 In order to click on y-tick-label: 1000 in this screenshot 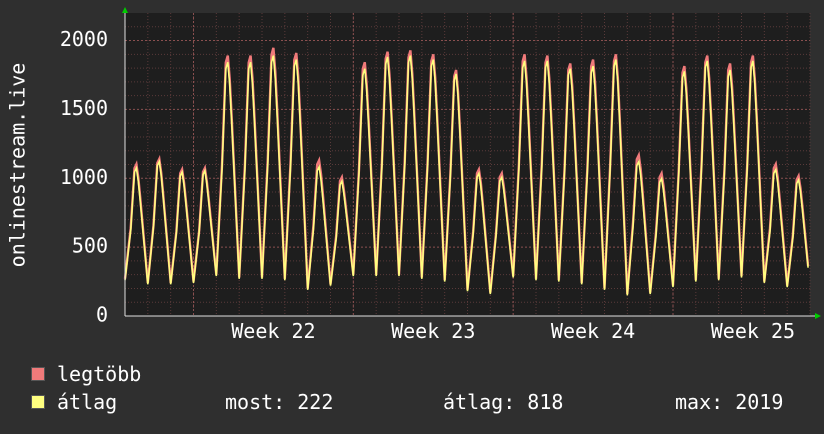, I will do `click(84, 177)`.